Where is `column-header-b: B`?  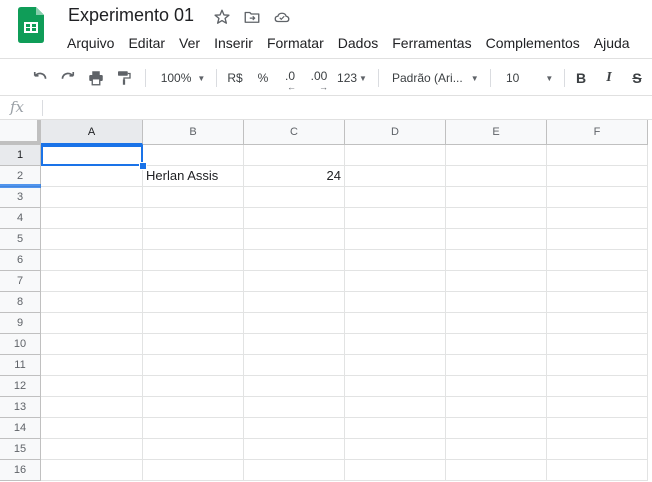
column-header-b: B is located at coordinates (193, 132).